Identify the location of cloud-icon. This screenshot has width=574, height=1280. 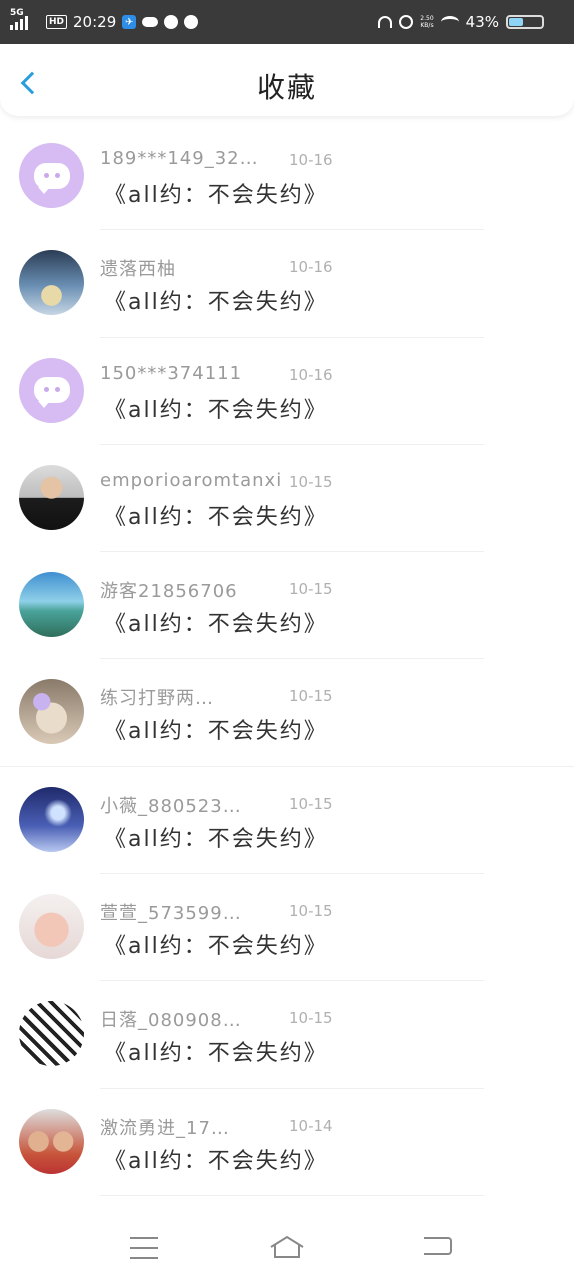
(150, 22).